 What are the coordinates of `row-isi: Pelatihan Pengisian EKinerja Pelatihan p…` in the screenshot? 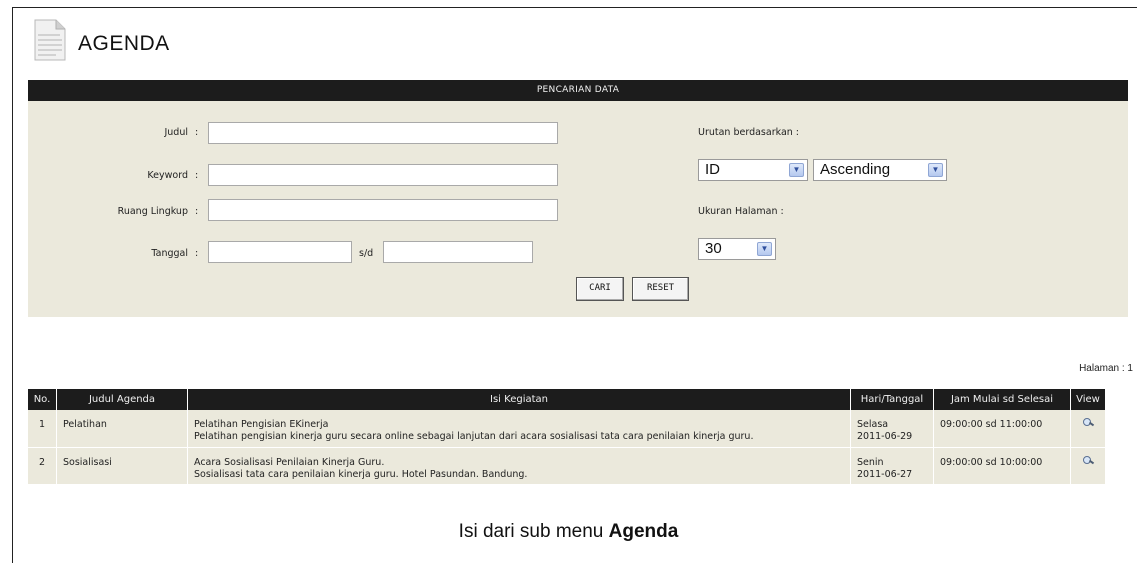 It's located at (519, 429).